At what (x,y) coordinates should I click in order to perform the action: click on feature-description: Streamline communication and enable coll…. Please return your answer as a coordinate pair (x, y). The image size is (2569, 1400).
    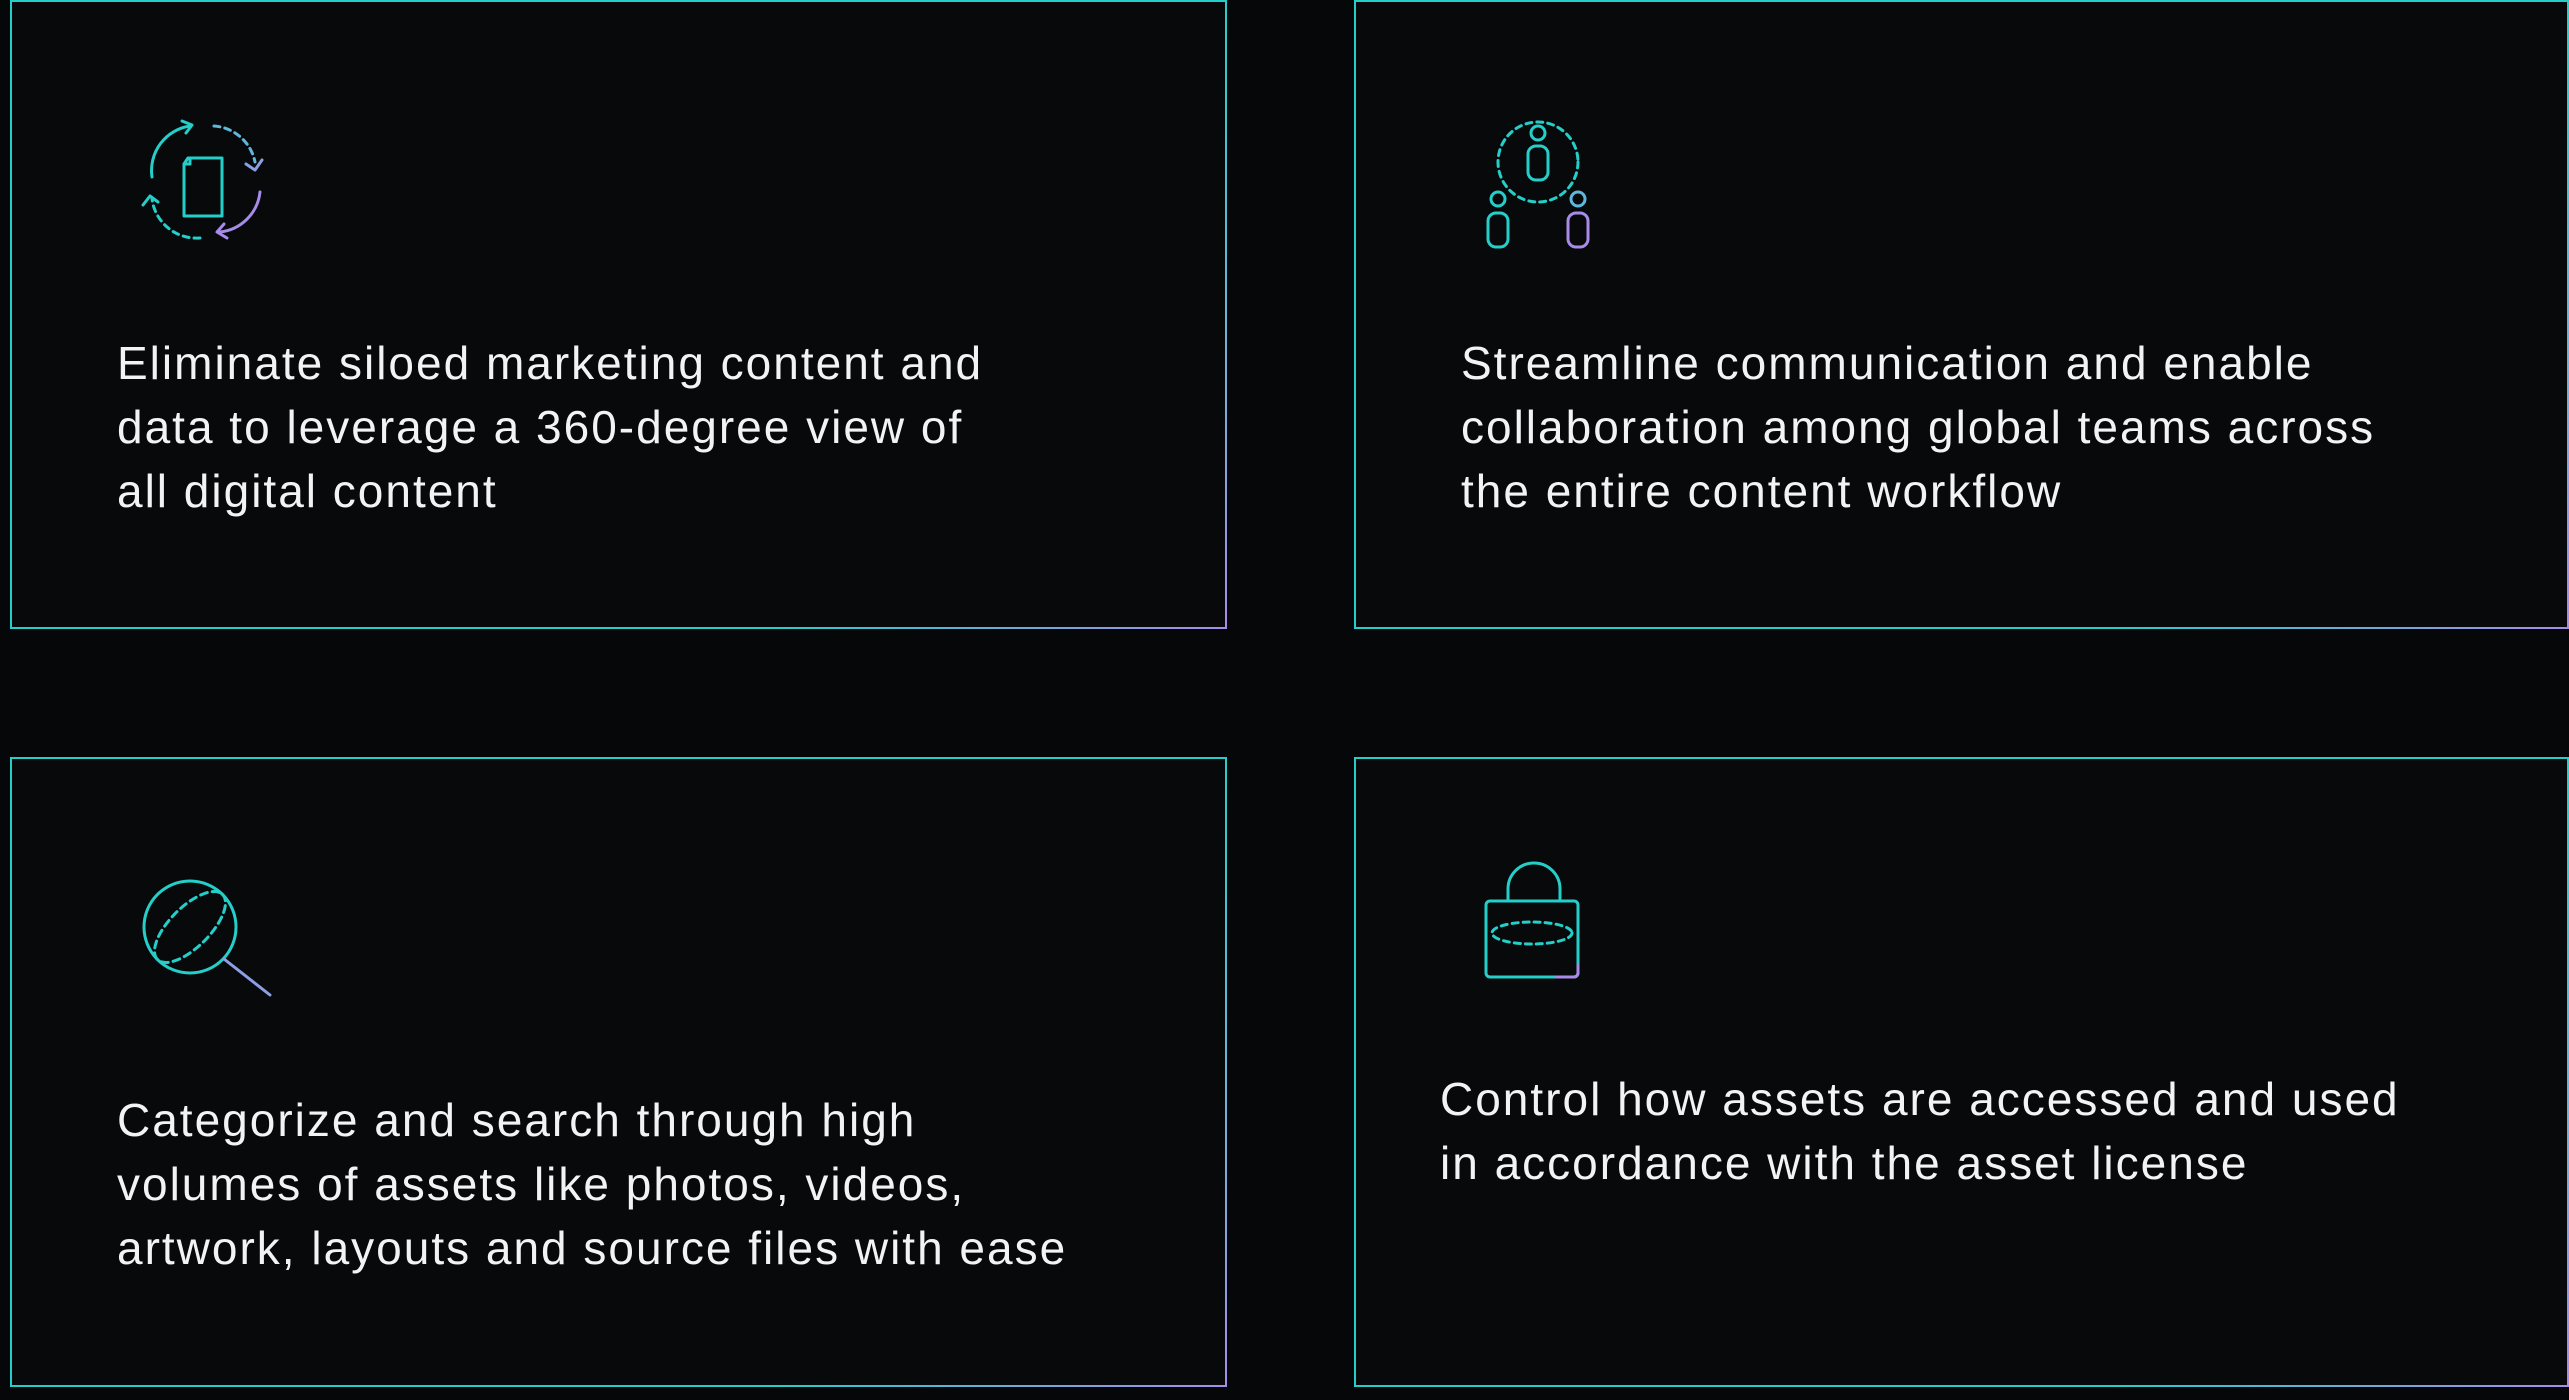
    Looking at the image, I should click on (1918, 427).